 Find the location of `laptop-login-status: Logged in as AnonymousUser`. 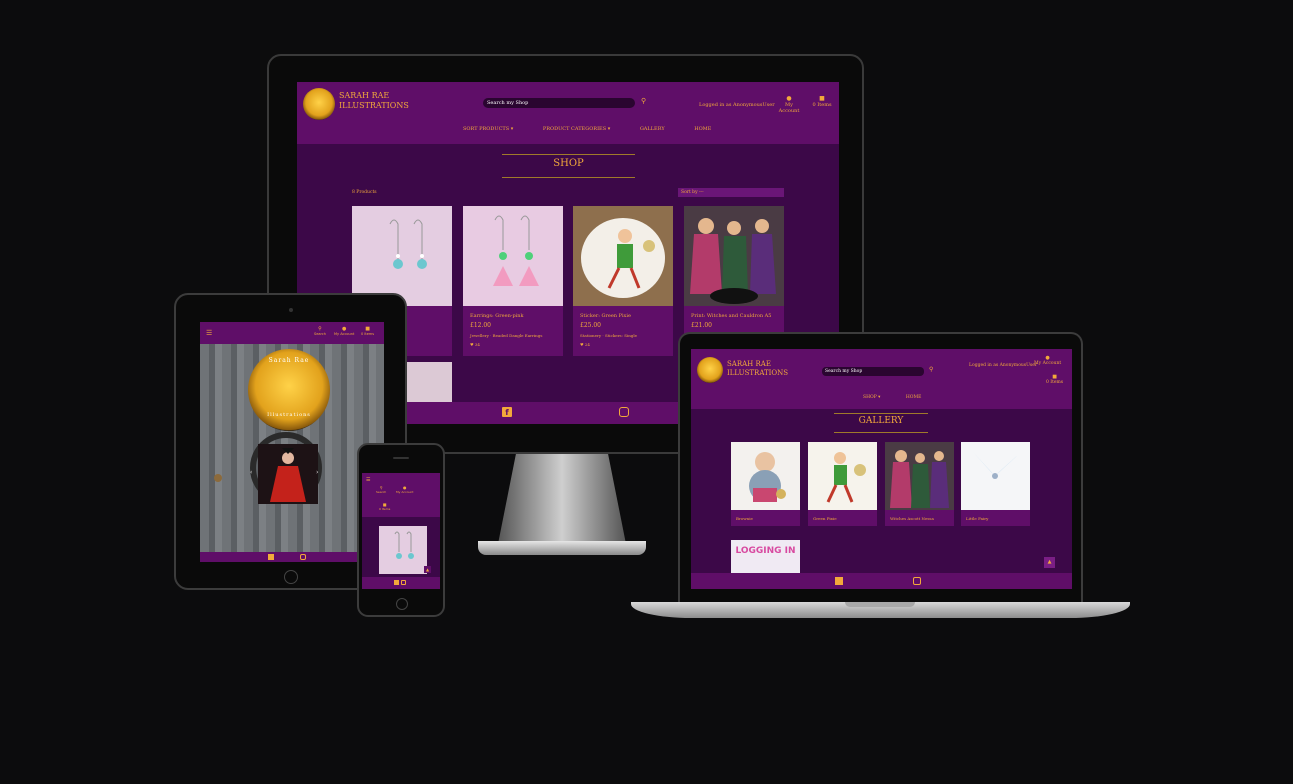

laptop-login-status: Logged in as AnonymousUser is located at coordinates (1003, 365).